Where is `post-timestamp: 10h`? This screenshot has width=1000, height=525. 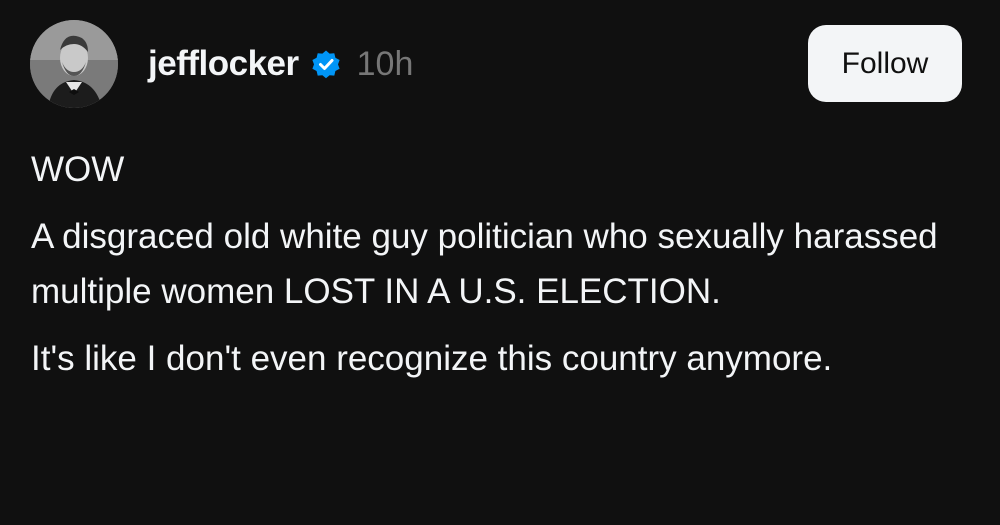 post-timestamp: 10h is located at coordinates (385, 63).